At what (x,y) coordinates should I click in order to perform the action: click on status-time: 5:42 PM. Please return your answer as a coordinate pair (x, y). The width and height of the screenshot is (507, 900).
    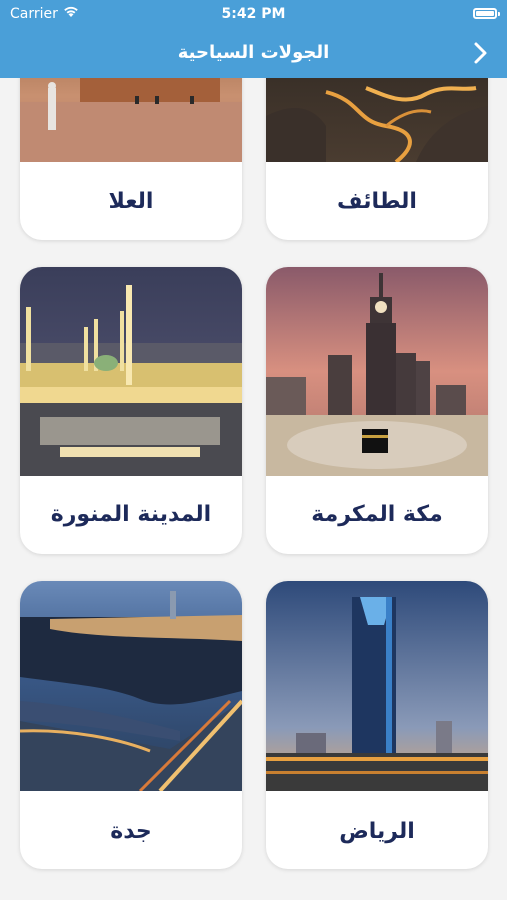
    Looking at the image, I should click on (253, 14).